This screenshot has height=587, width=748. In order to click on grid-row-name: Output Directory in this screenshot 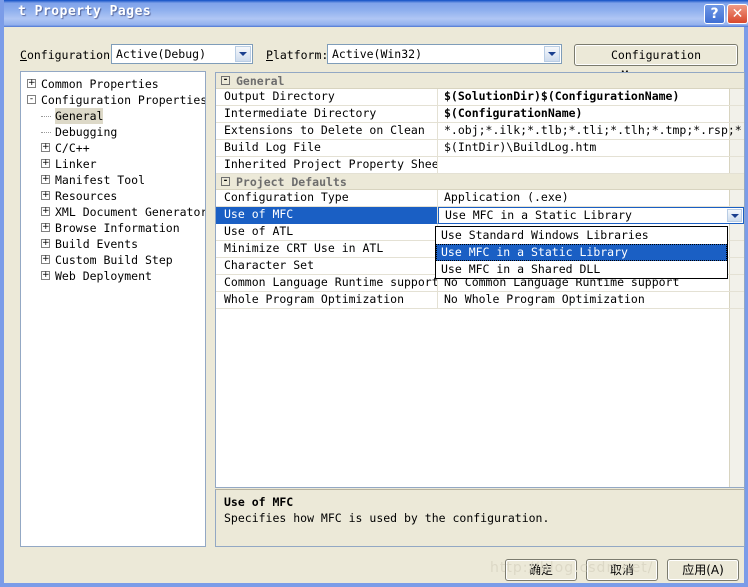, I will do `click(327, 97)`.